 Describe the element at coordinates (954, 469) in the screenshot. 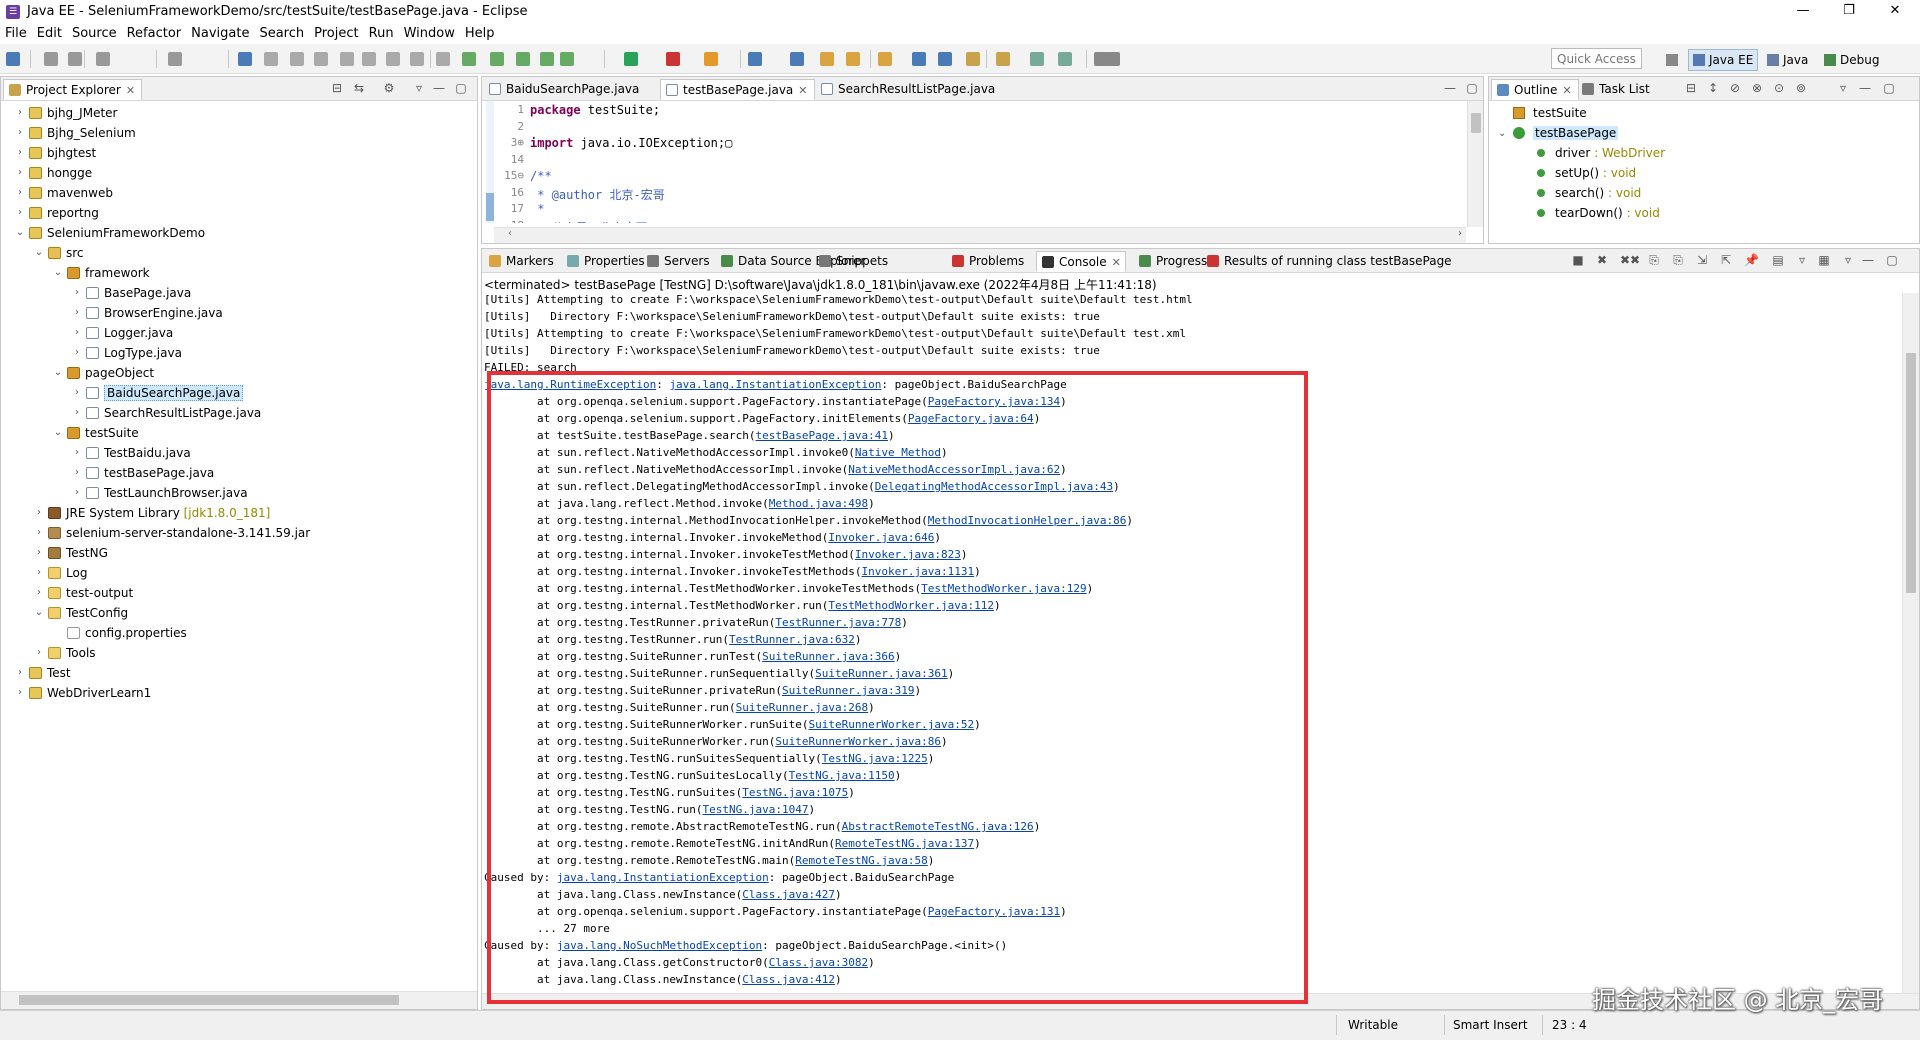

I see `stack-trace-link: NativeMethodAccessorImpl.java:62` at that location.